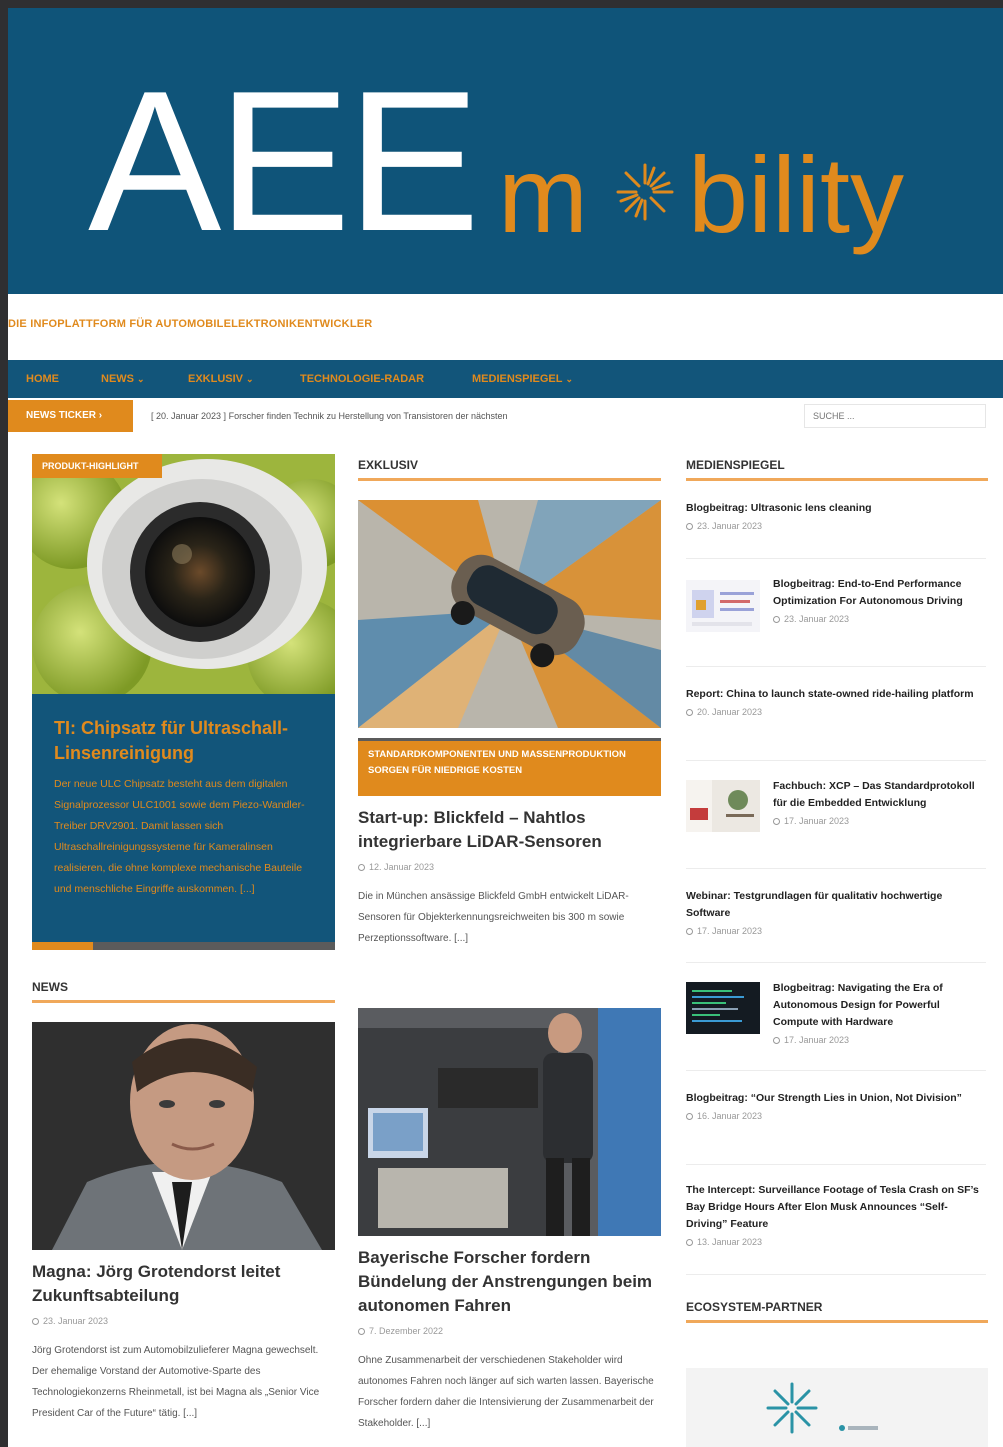  I want to click on chevron-right-icon: ›, so click(100, 415).